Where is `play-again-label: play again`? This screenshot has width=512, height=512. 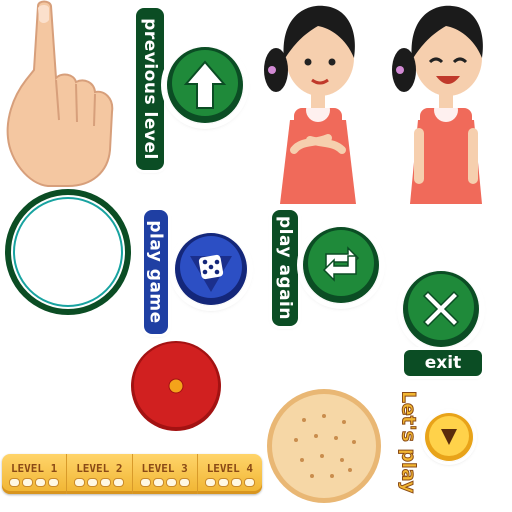 play-again-label: play again is located at coordinates (285, 268).